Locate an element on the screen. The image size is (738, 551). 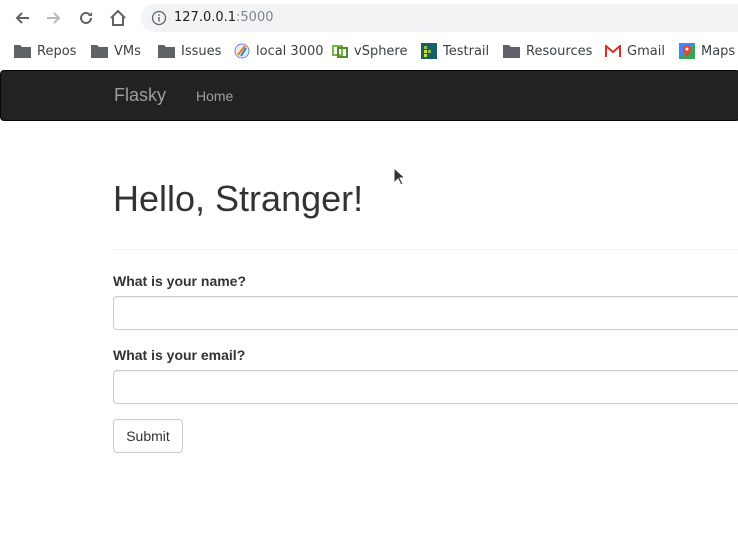
bookmark-gmail: Gmail is located at coordinates (634, 51).